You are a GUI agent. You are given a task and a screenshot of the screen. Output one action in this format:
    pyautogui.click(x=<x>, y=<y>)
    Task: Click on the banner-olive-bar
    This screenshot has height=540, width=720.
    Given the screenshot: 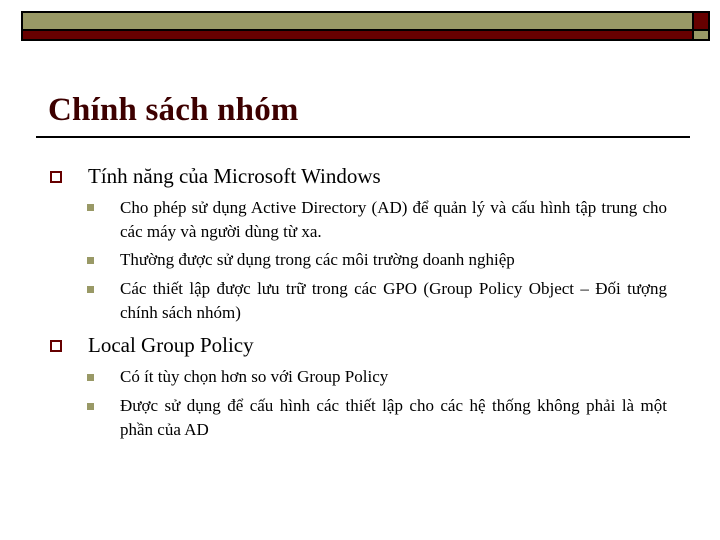 What is the action you would take?
    pyautogui.click(x=357, y=21)
    